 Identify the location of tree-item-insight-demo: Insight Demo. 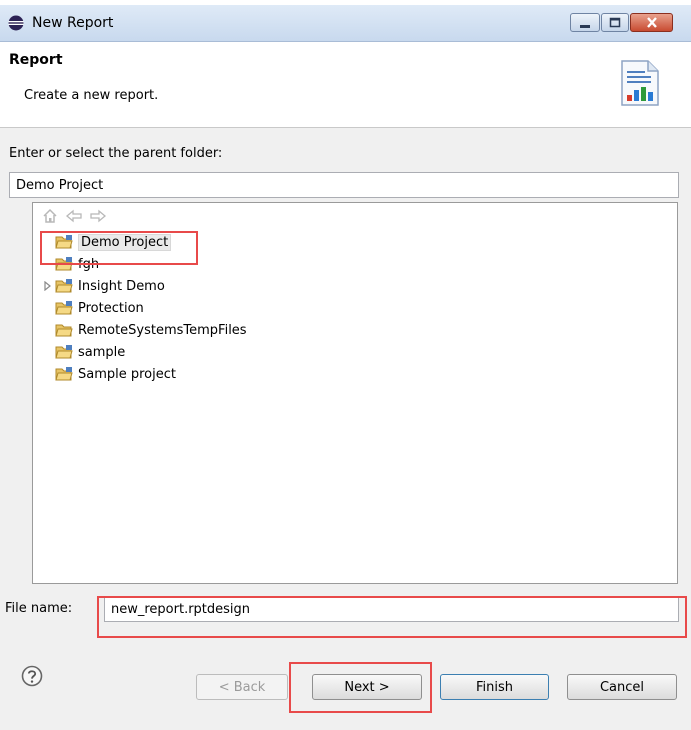
(103, 286).